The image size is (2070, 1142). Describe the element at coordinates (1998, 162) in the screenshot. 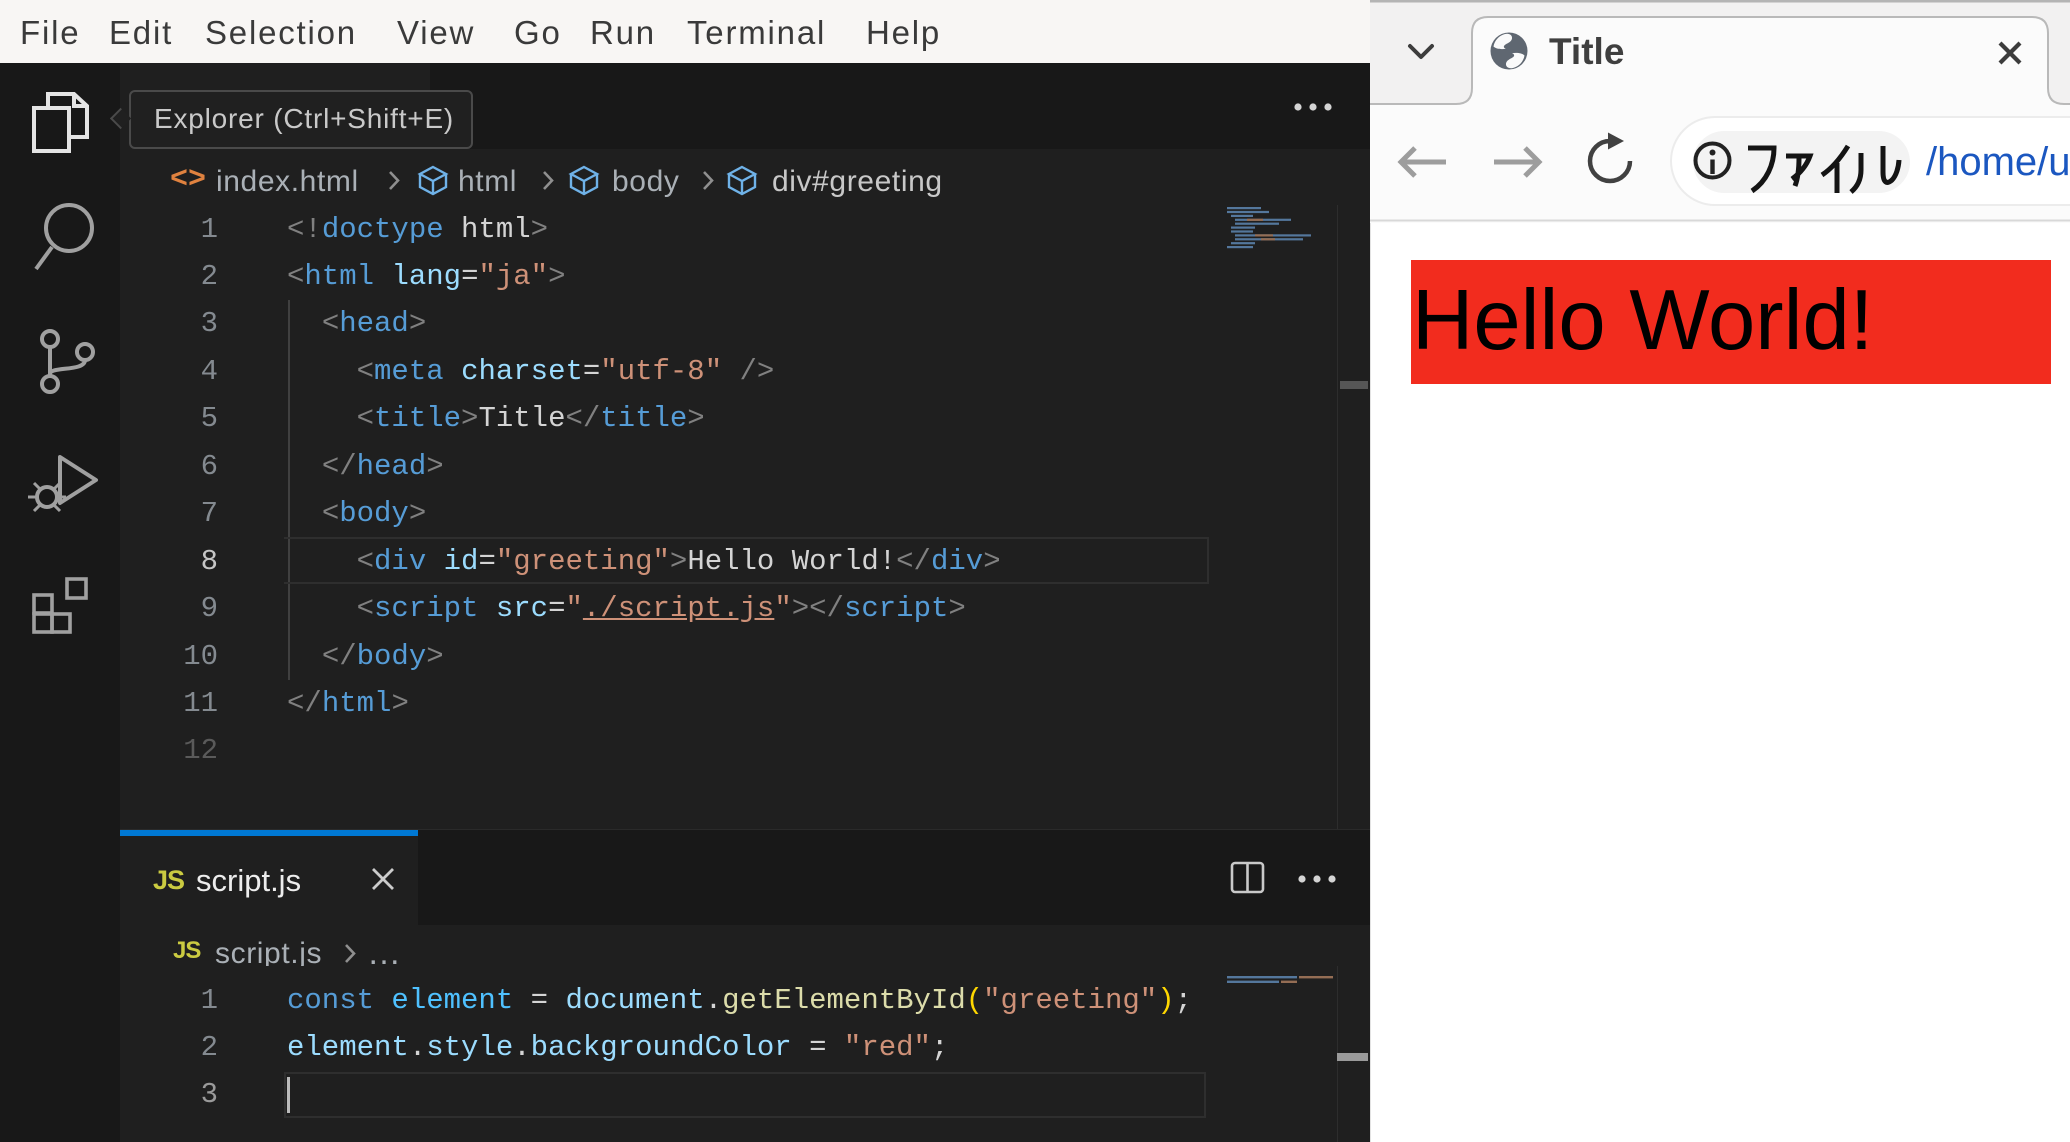

I see `svg-text: /home/u` at that location.